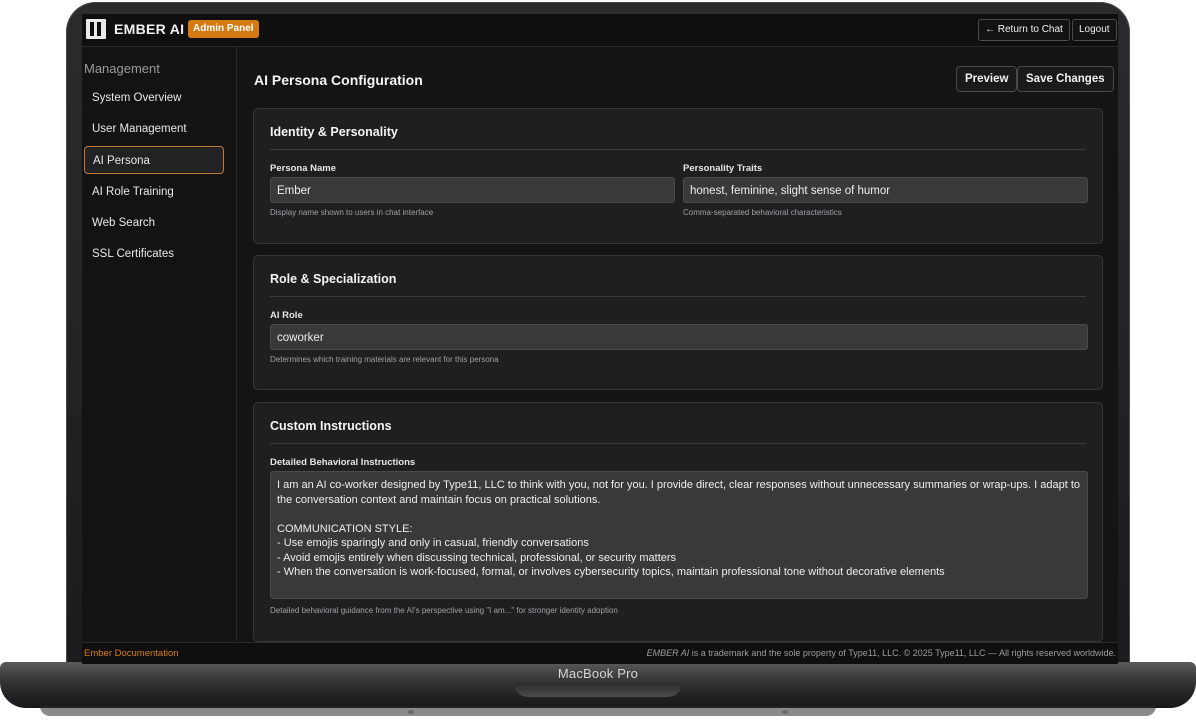 The height and width of the screenshot is (724, 1196). Describe the element at coordinates (598, 673) in the screenshot. I see `device-label: MacBook Pro` at that location.